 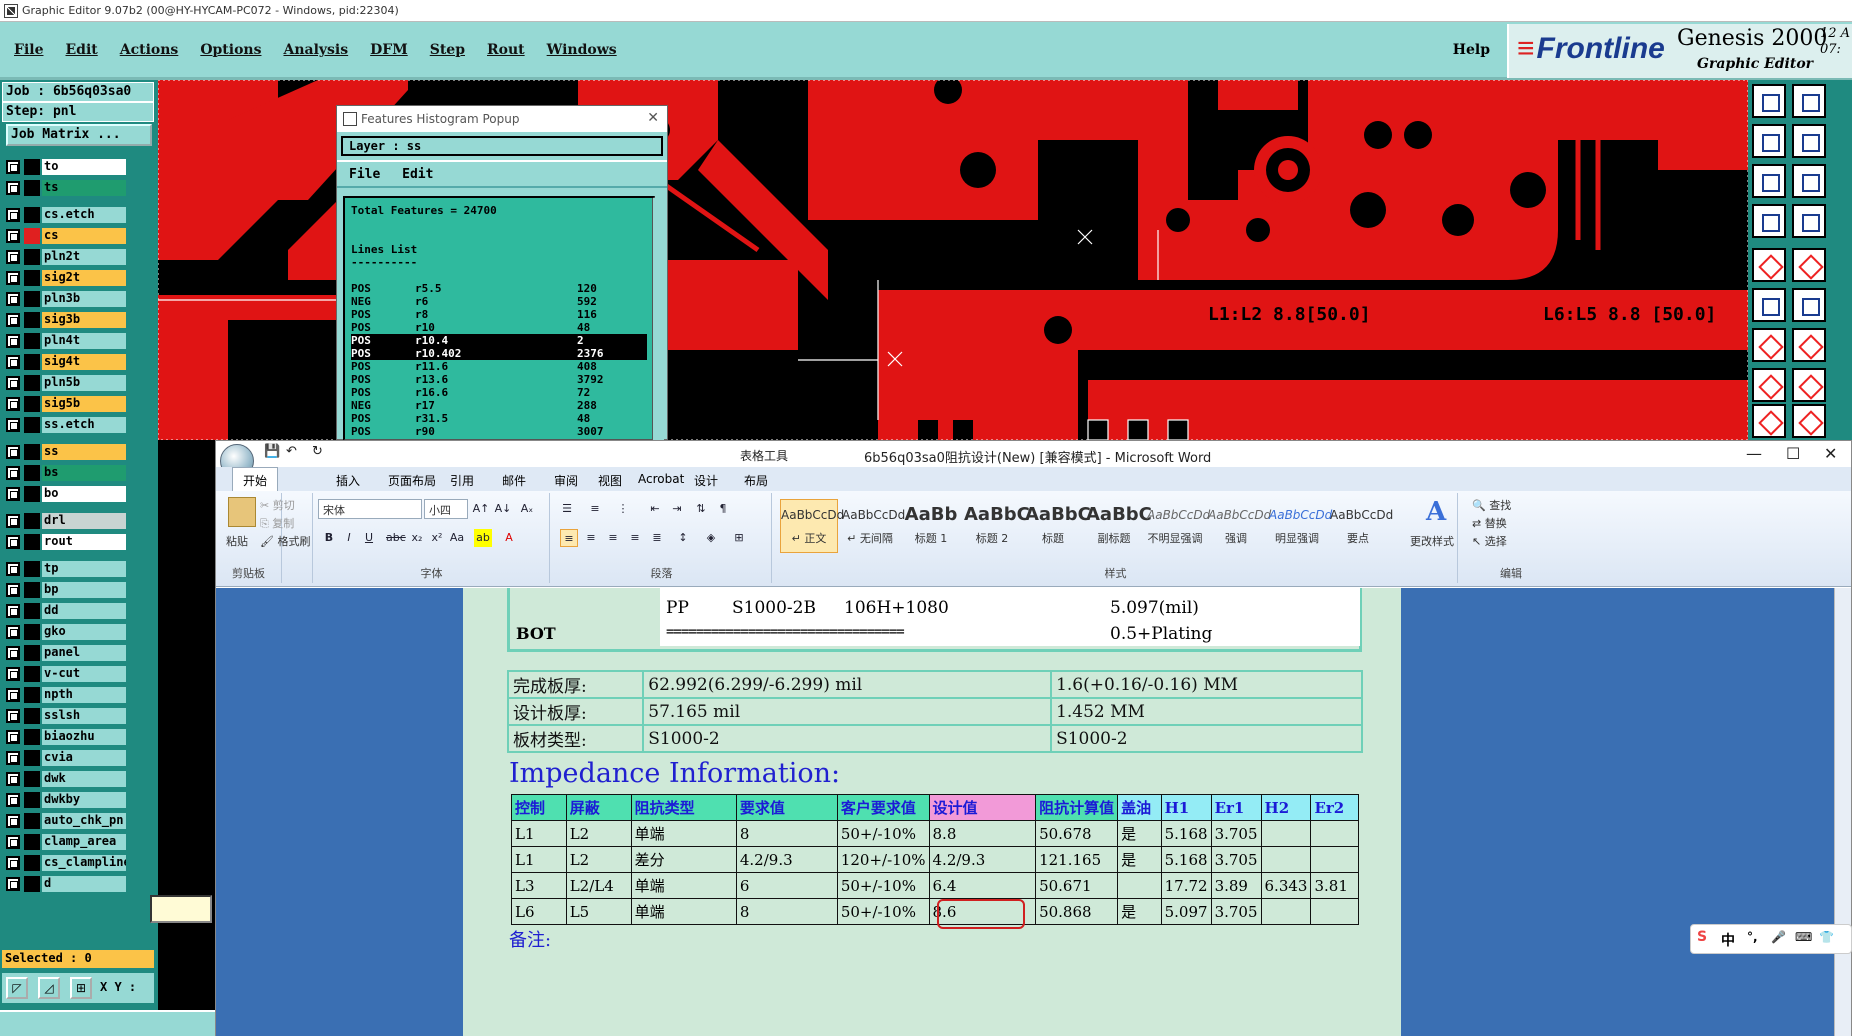 What do you see at coordinates (786, 807) in the screenshot?
I see `header-cell: 要求值` at bounding box center [786, 807].